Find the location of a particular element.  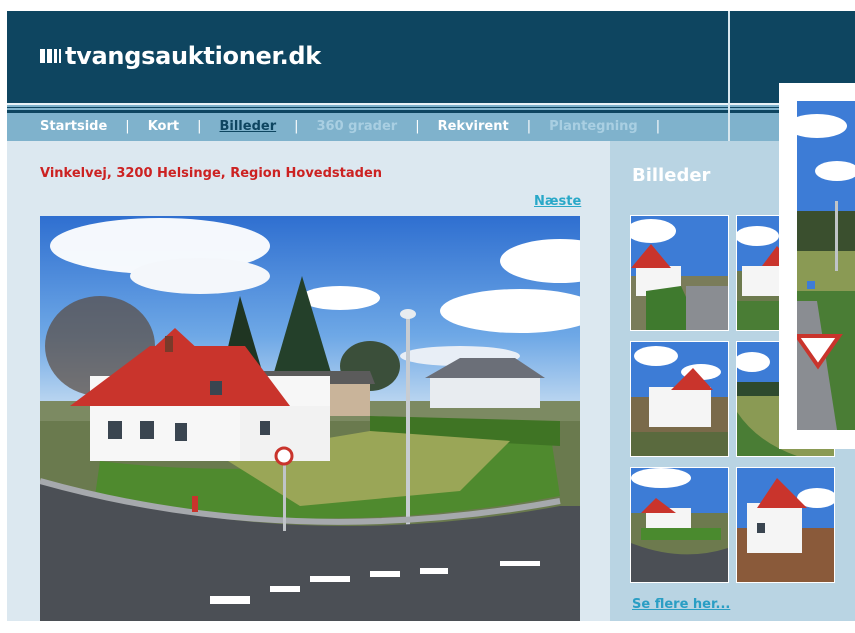

overlay-photo is located at coordinates (826, 265).